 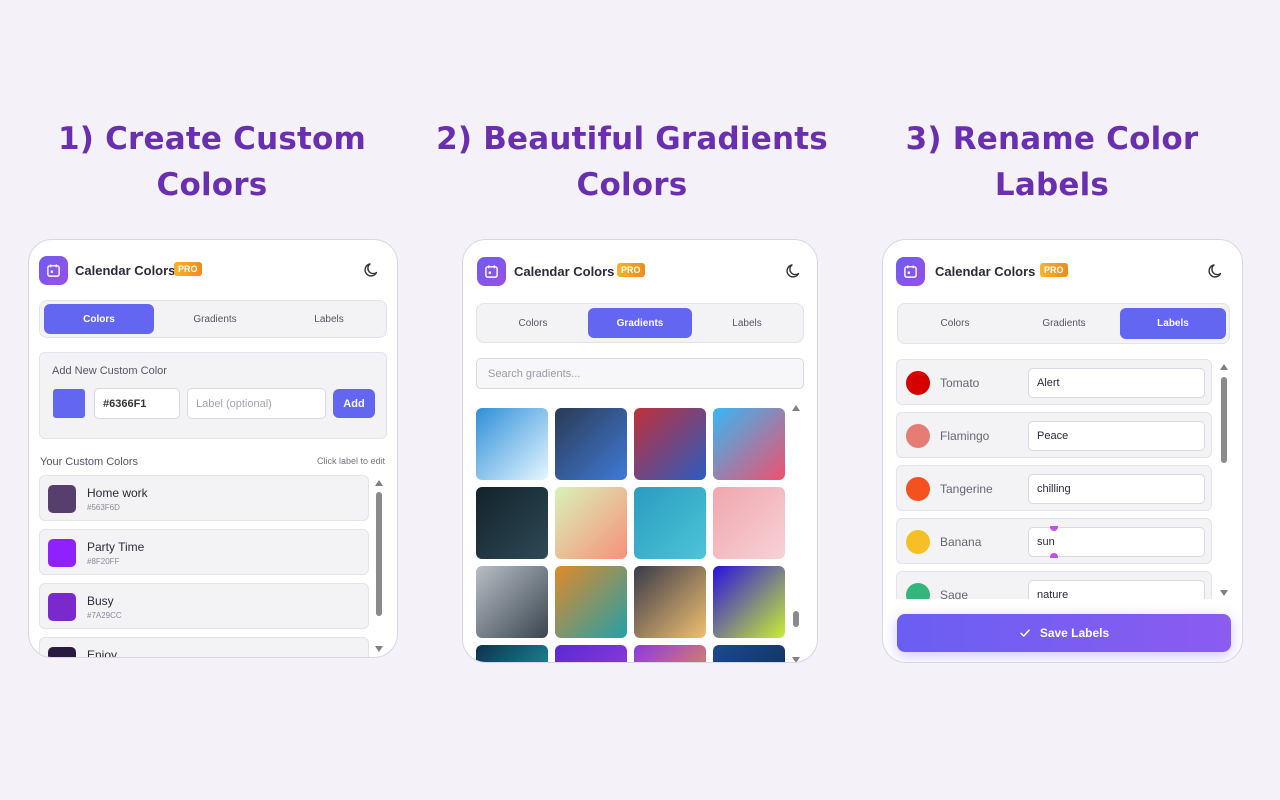 I want to click on save-labels-text: Save Labels, so click(x=1074, y=633).